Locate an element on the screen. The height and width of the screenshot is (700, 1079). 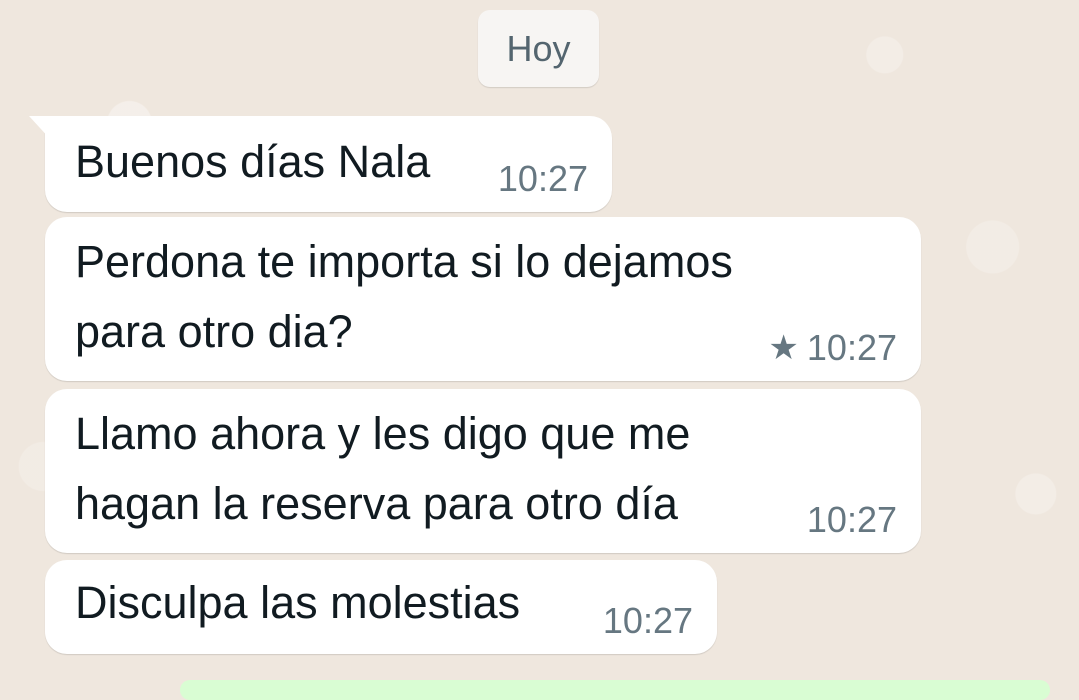
message-meta: ★ 10:27 is located at coordinates (832, 348).